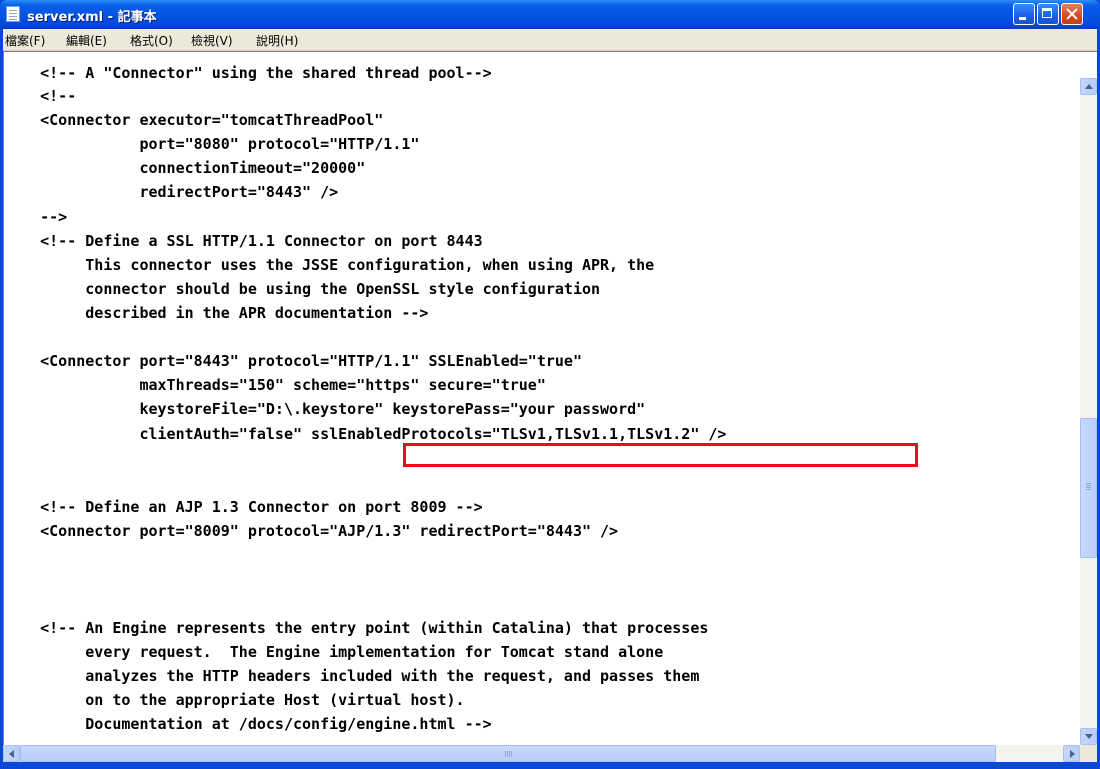 The image size is (1100, 769). What do you see at coordinates (216, 313) in the screenshot?
I see `code-line: described in the APR documentation -->` at bounding box center [216, 313].